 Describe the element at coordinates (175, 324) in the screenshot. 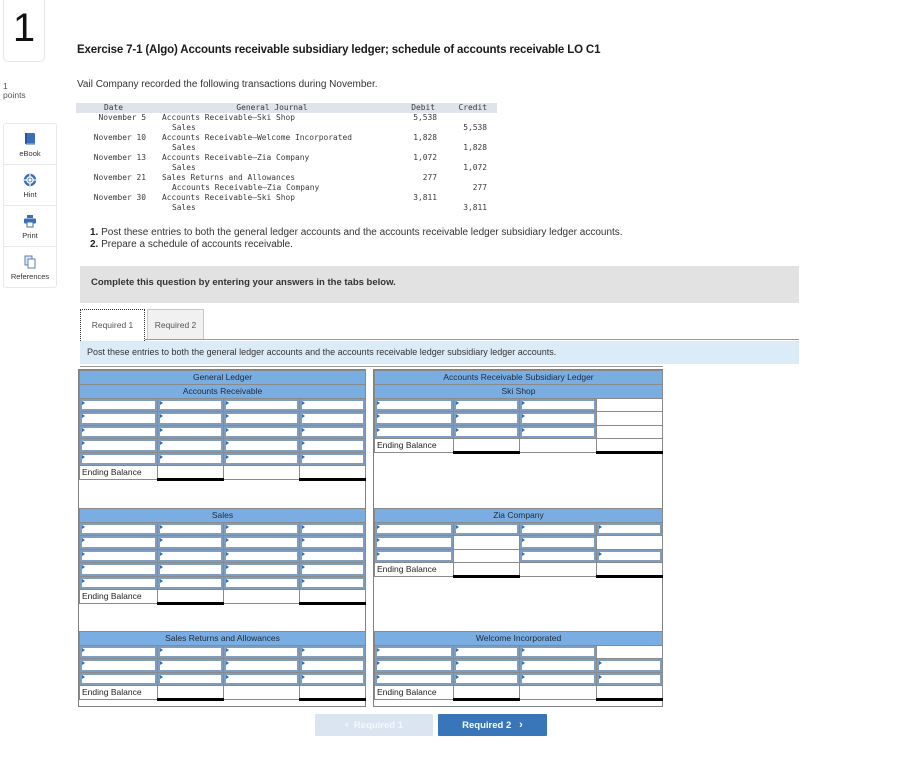

I see `tab-required-2: Required 2` at that location.